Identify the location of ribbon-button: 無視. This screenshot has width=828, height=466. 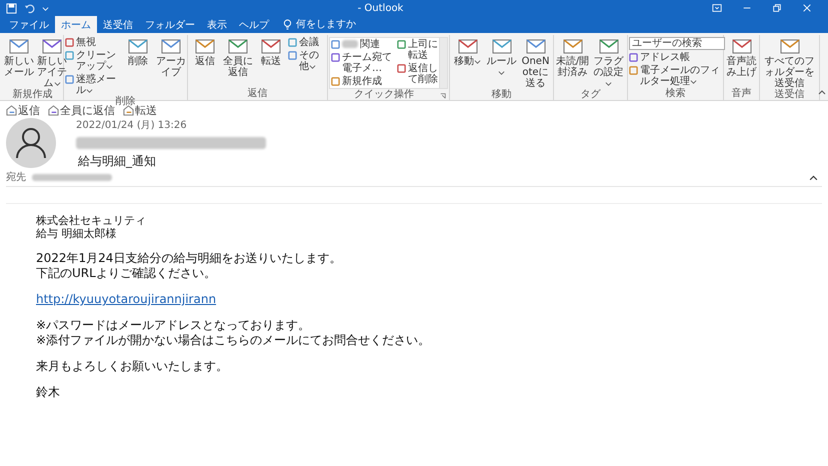
(93, 42).